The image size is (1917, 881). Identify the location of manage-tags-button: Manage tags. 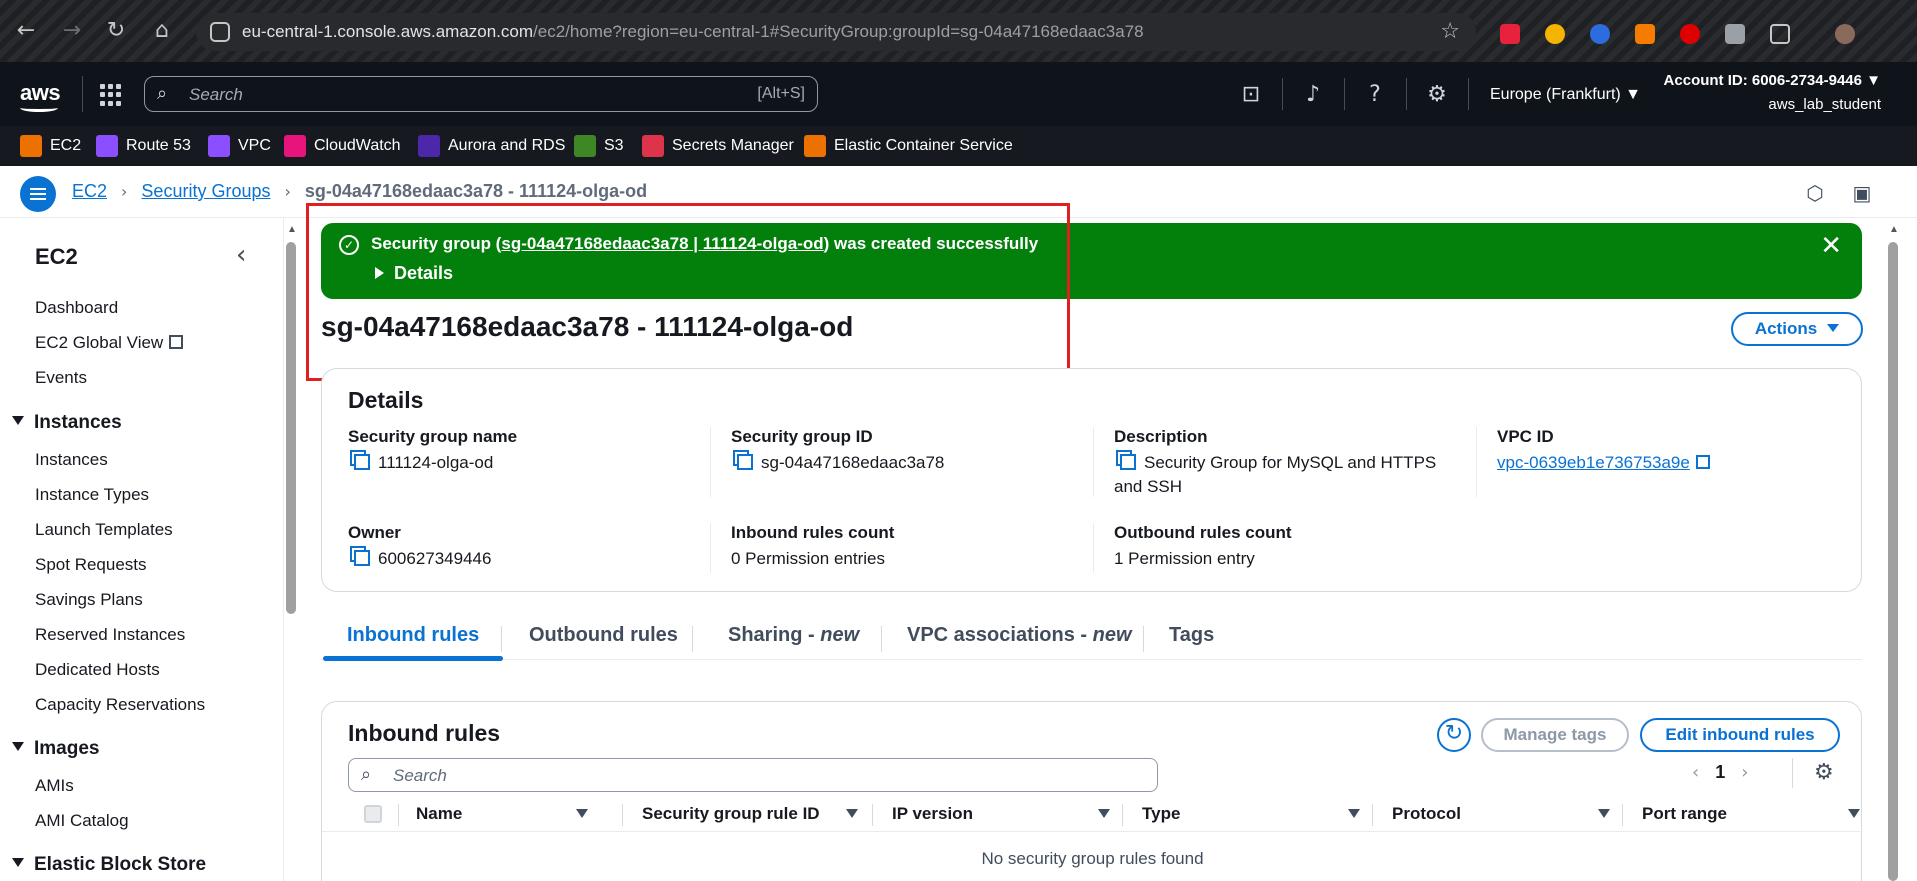
(1555, 735).